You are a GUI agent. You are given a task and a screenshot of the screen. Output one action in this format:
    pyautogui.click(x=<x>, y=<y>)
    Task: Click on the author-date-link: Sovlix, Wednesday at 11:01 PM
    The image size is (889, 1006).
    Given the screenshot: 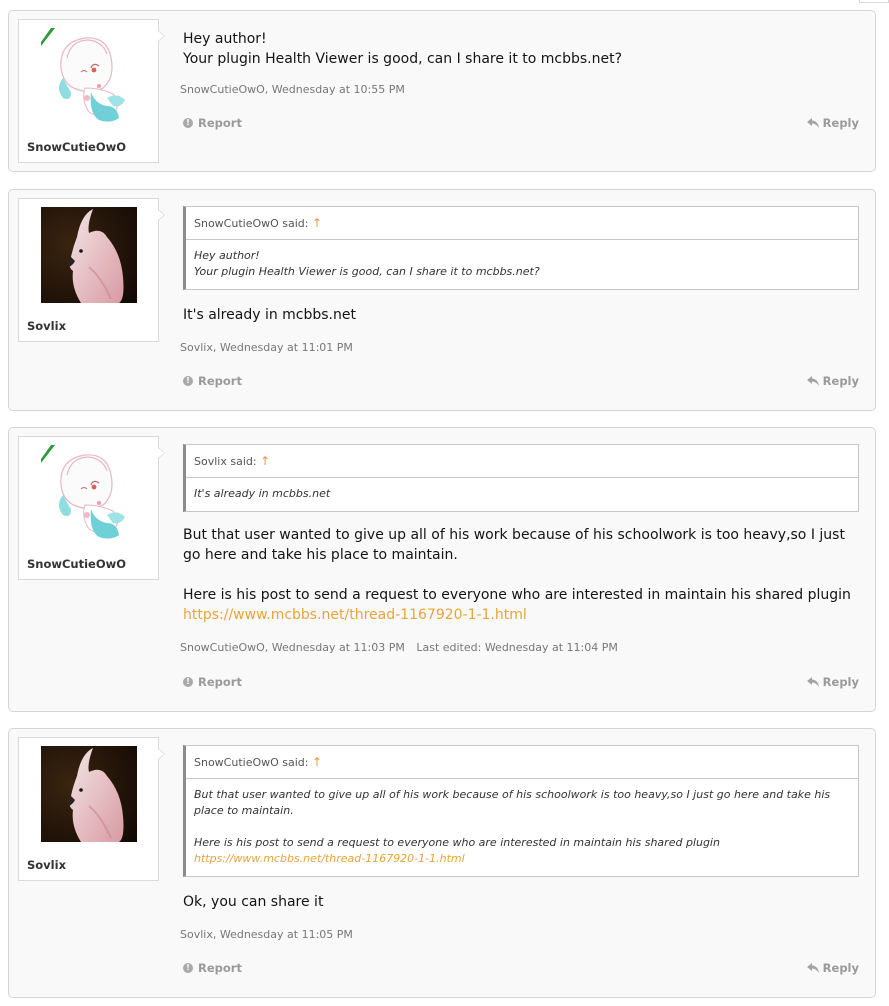 What is the action you would take?
    pyautogui.click(x=266, y=347)
    